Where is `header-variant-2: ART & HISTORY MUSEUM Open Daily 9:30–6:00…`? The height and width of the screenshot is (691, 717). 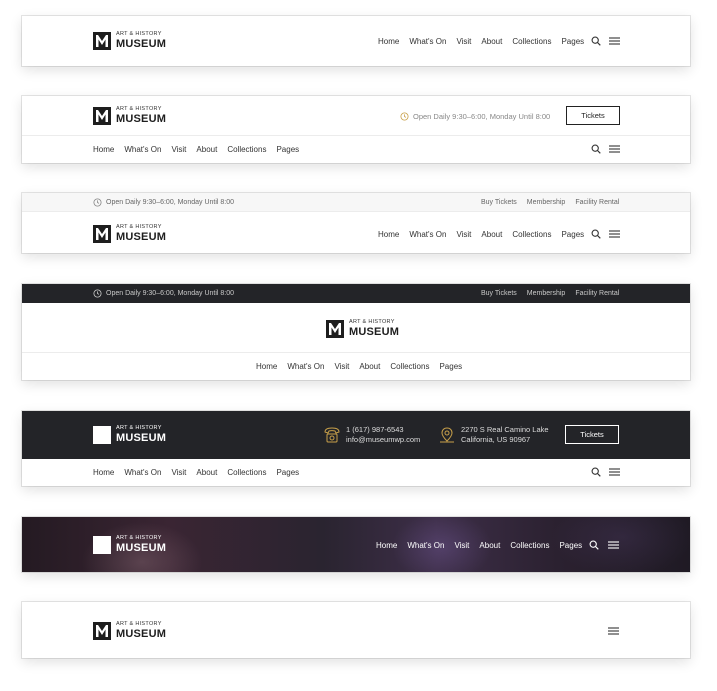
header-variant-2: ART & HISTORY MUSEUM Open Daily 9:30–6:00… is located at coordinates (356, 129).